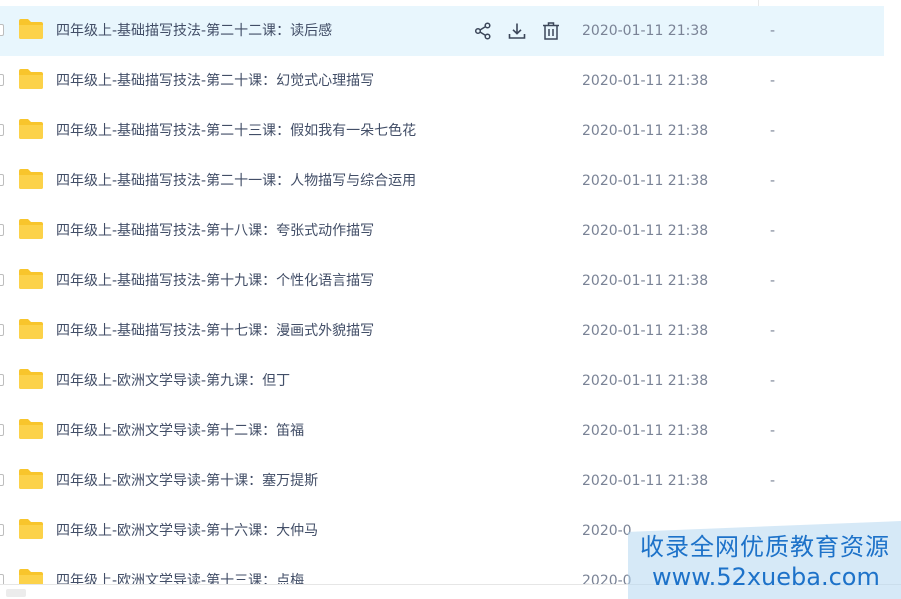 This screenshot has width=901, height=599. I want to click on download-icon, so click(517, 31).